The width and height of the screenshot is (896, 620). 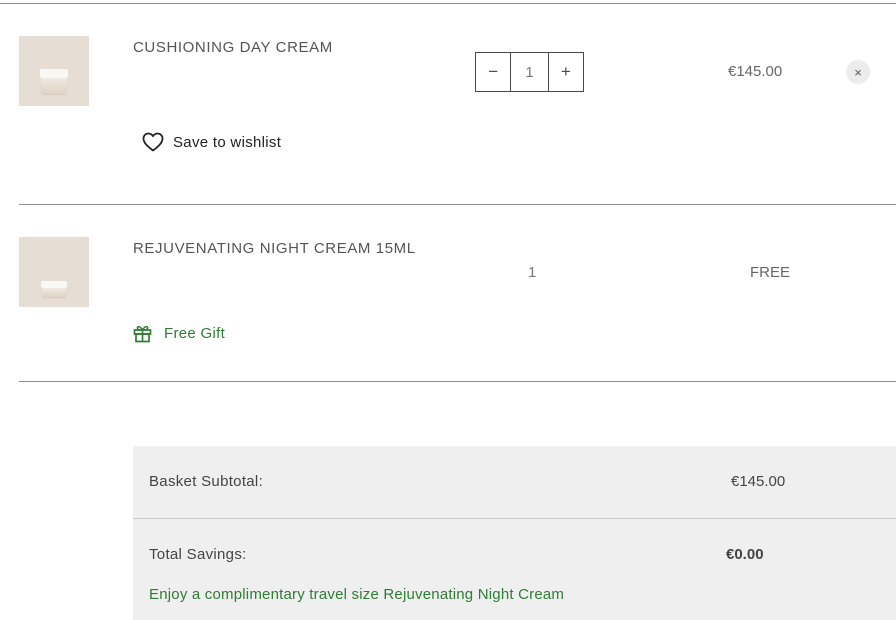 What do you see at coordinates (274, 248) in the screenshot?
I see `product-name: REJUVENATING NIGHT CREAM 15ML` at bounding box center [274, 248].